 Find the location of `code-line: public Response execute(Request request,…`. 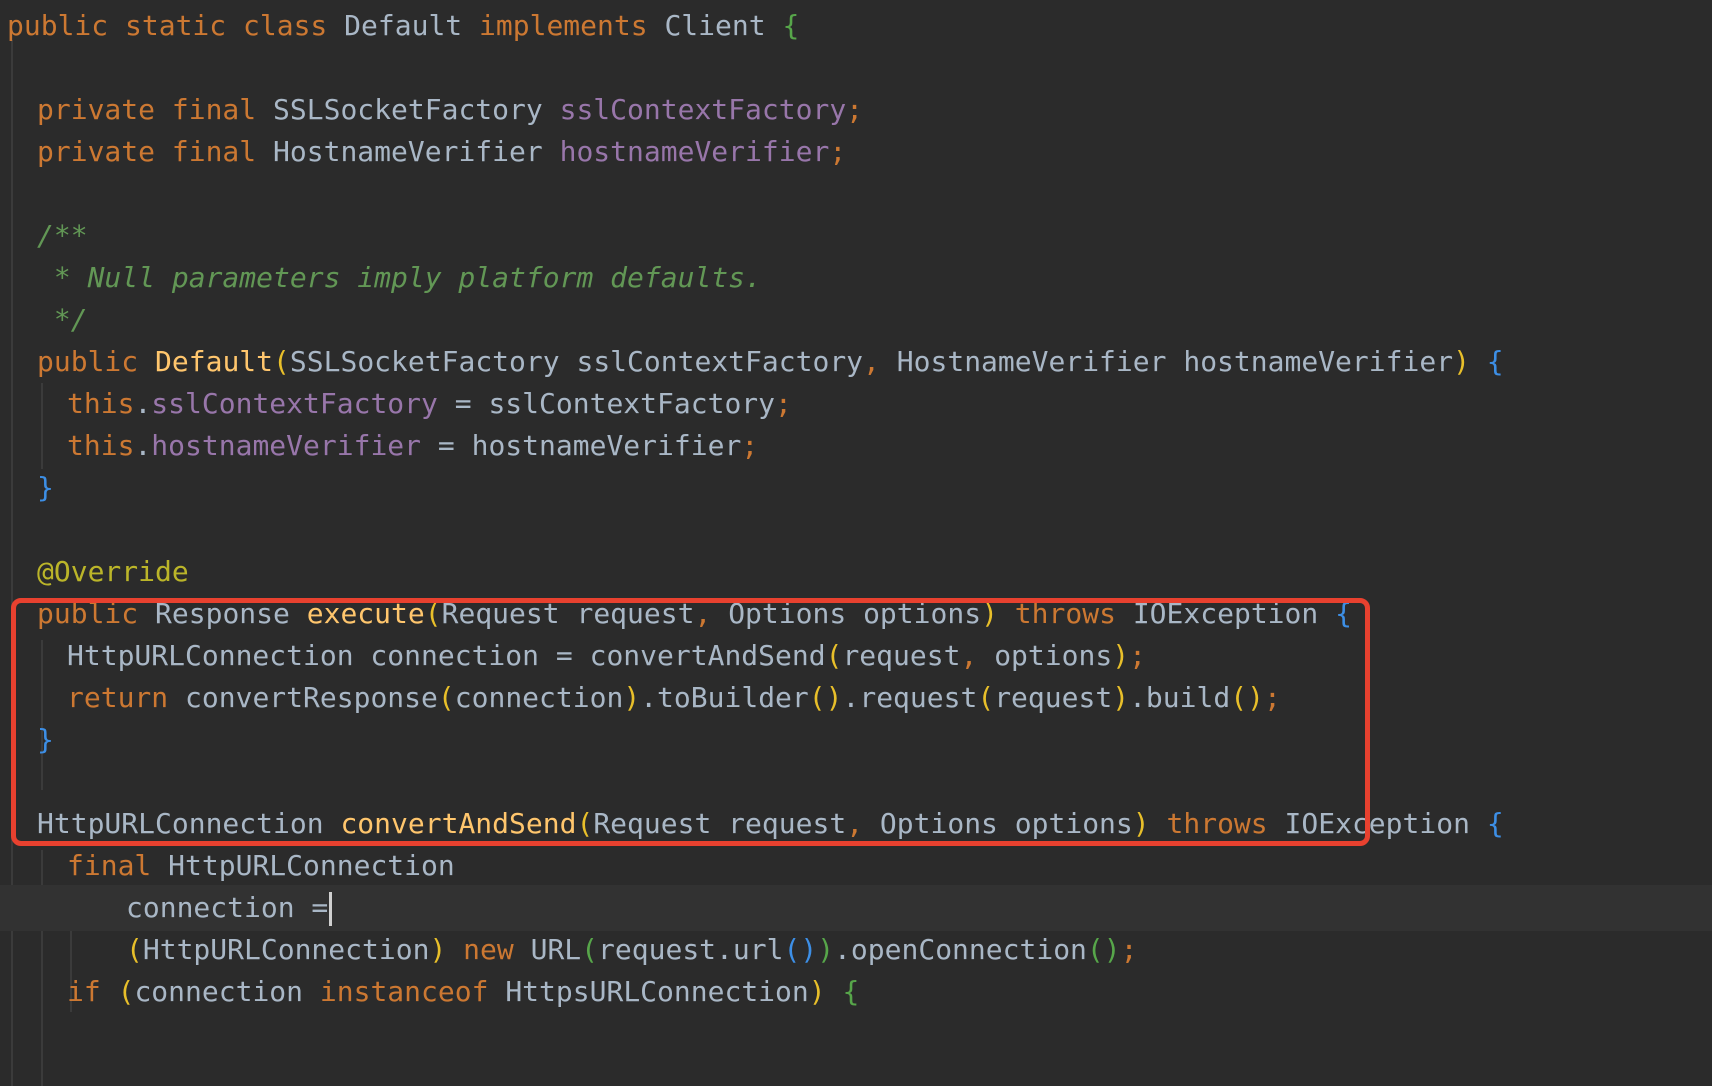

code-line: public Response execute(Request request,… is located at coordinates (856, 614).